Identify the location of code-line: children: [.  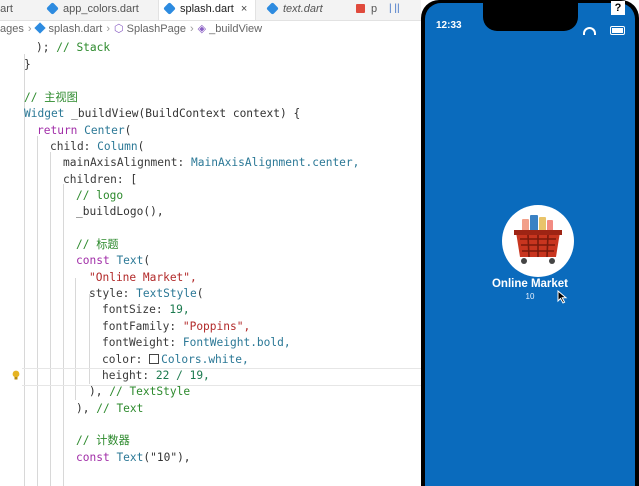
(100, 179).